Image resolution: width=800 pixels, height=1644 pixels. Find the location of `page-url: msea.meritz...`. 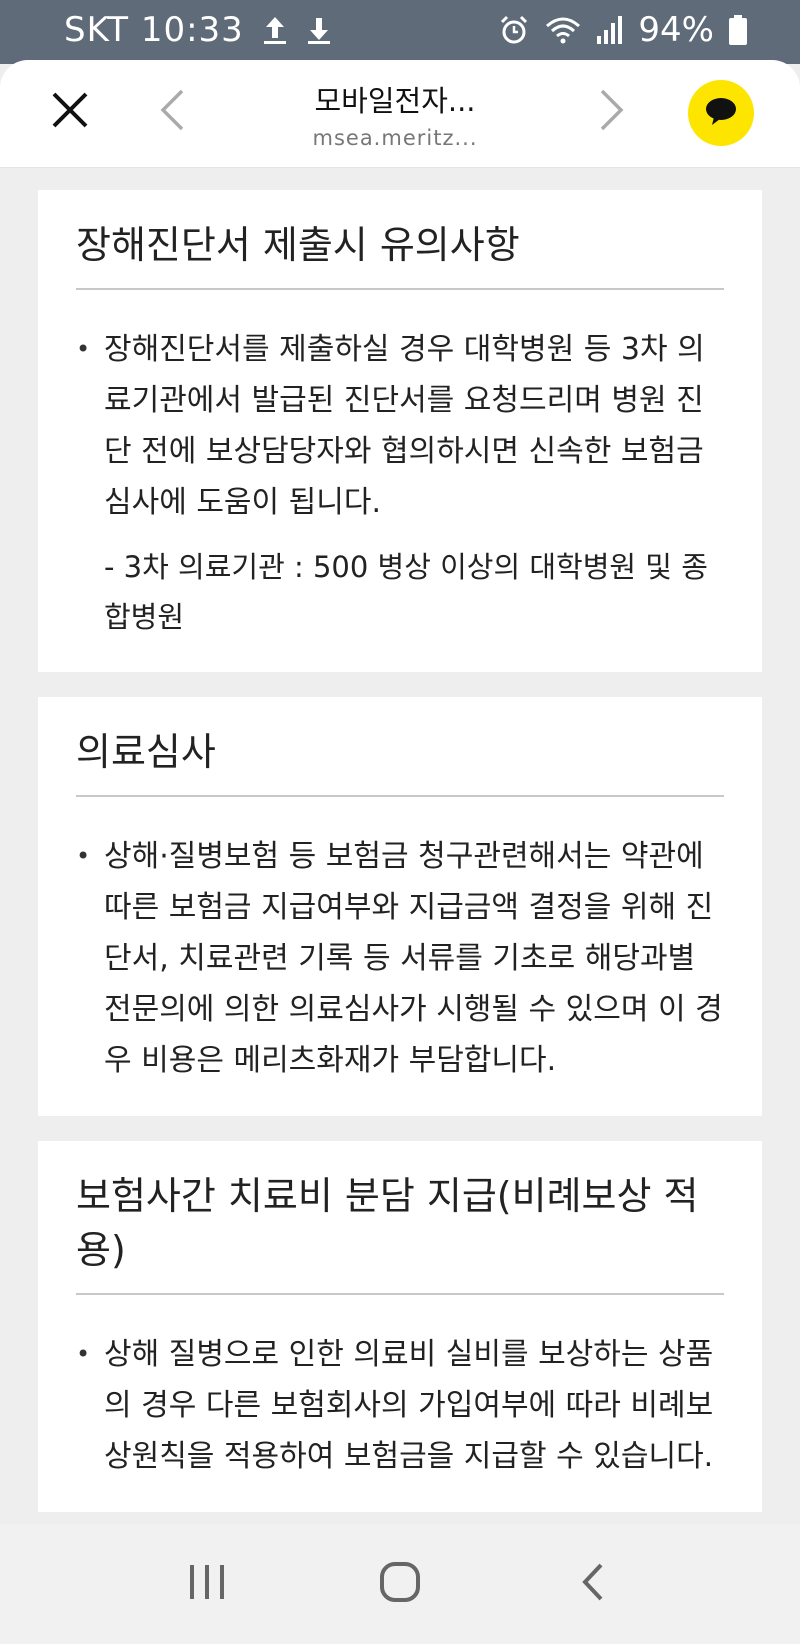

page-url: msea.meritz... is located at coordinates (395, 138).